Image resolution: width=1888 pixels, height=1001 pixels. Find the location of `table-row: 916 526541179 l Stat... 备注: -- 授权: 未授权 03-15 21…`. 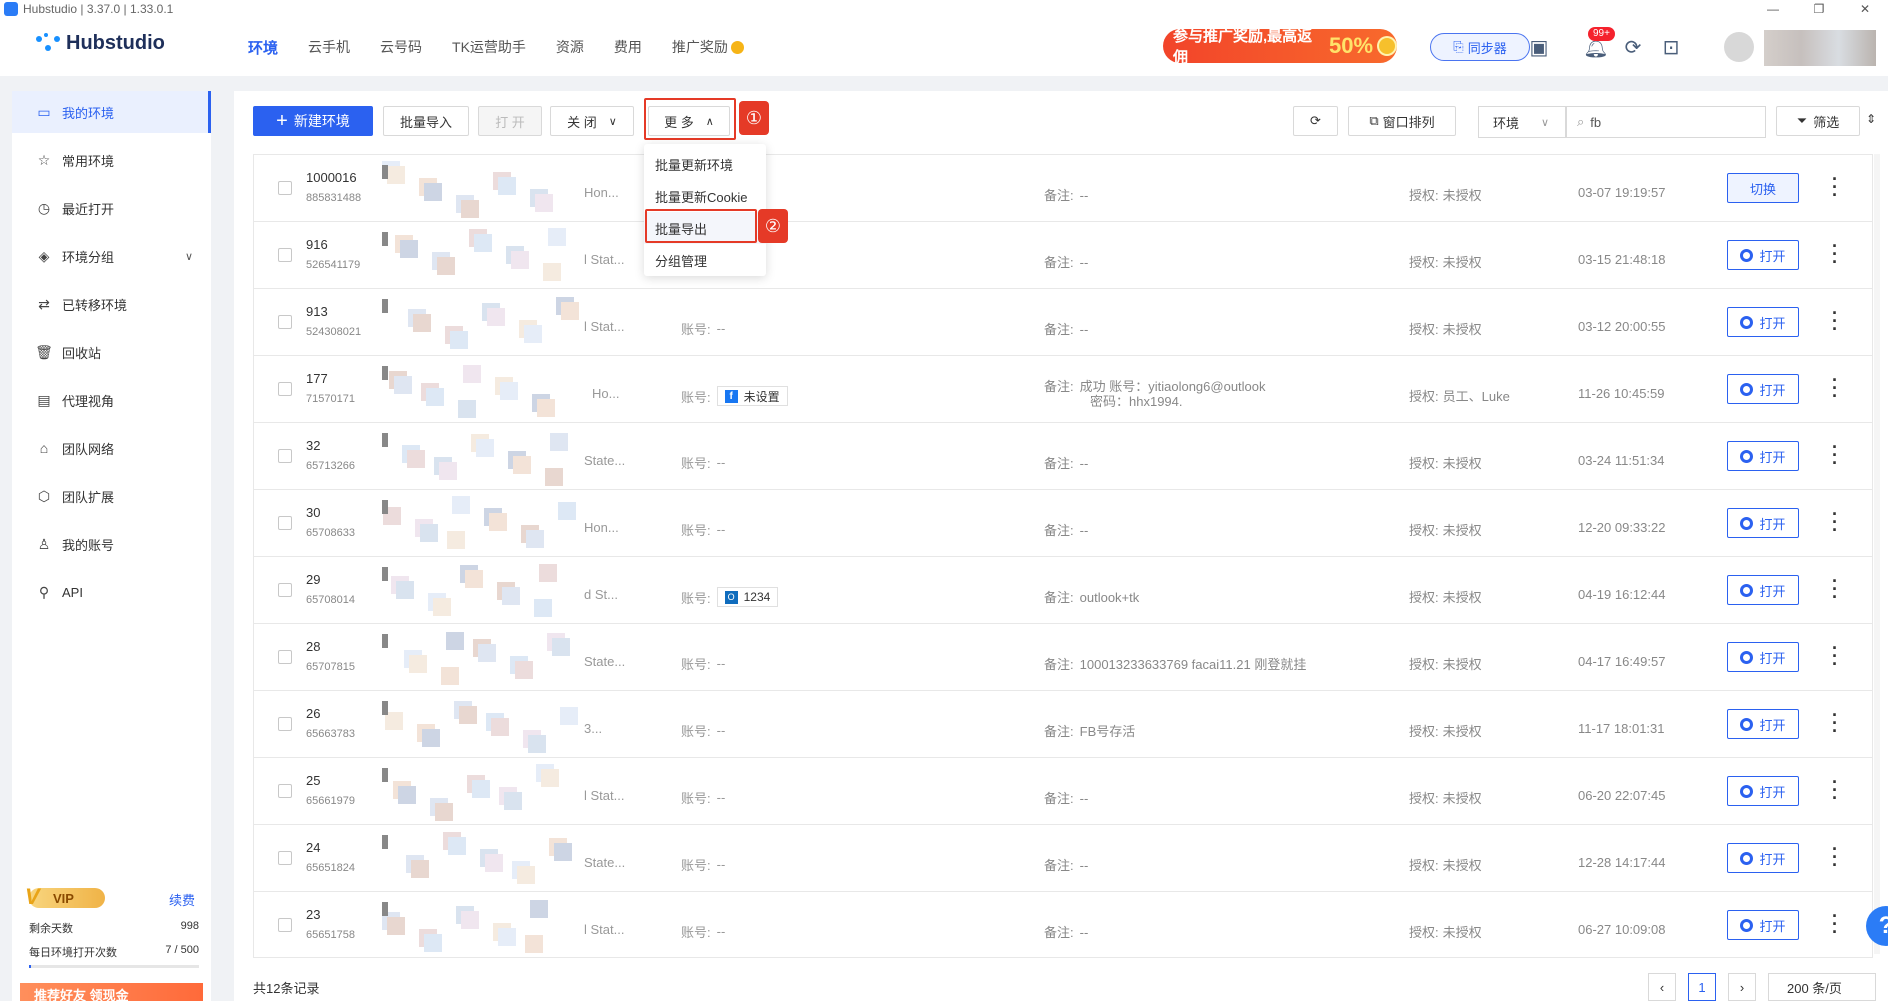

table-row: 916 526541179 l Stat... 备注: -- 授权: 未授权 03-15 21… is located at coordinates (1063, 255).